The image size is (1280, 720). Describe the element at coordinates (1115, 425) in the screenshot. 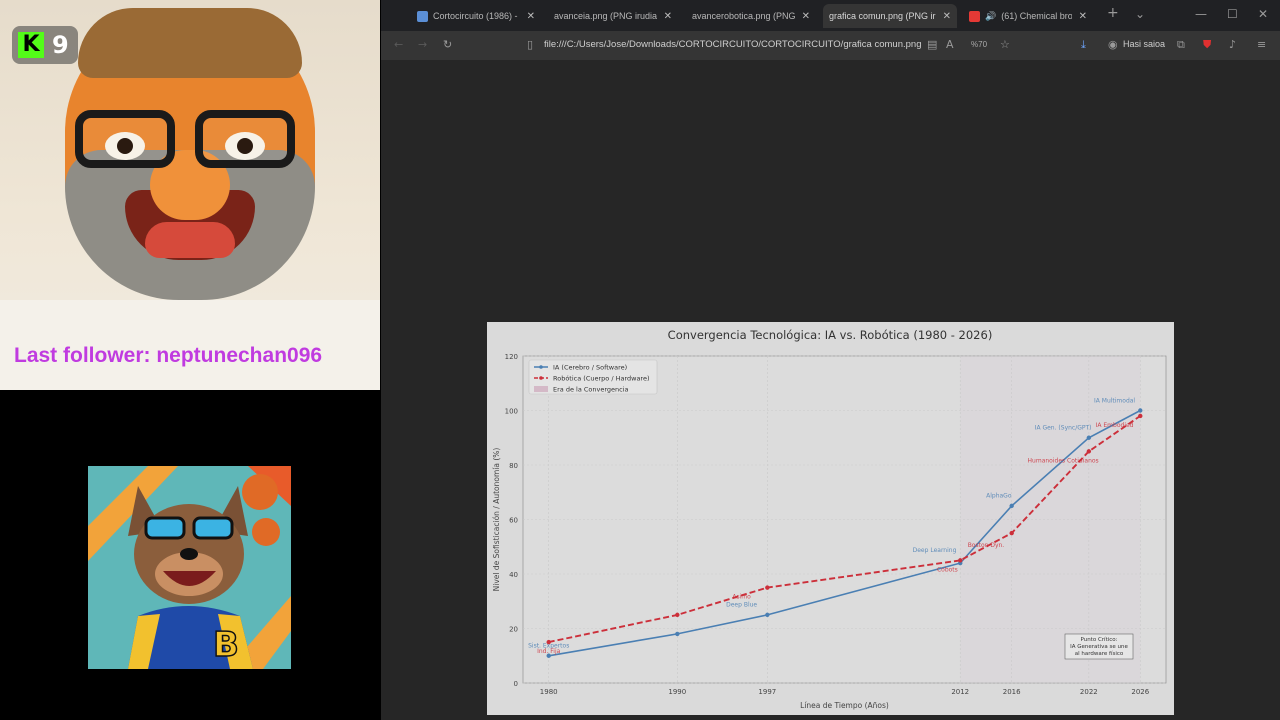

I see `data-annotation: IA Embodied` at that location.